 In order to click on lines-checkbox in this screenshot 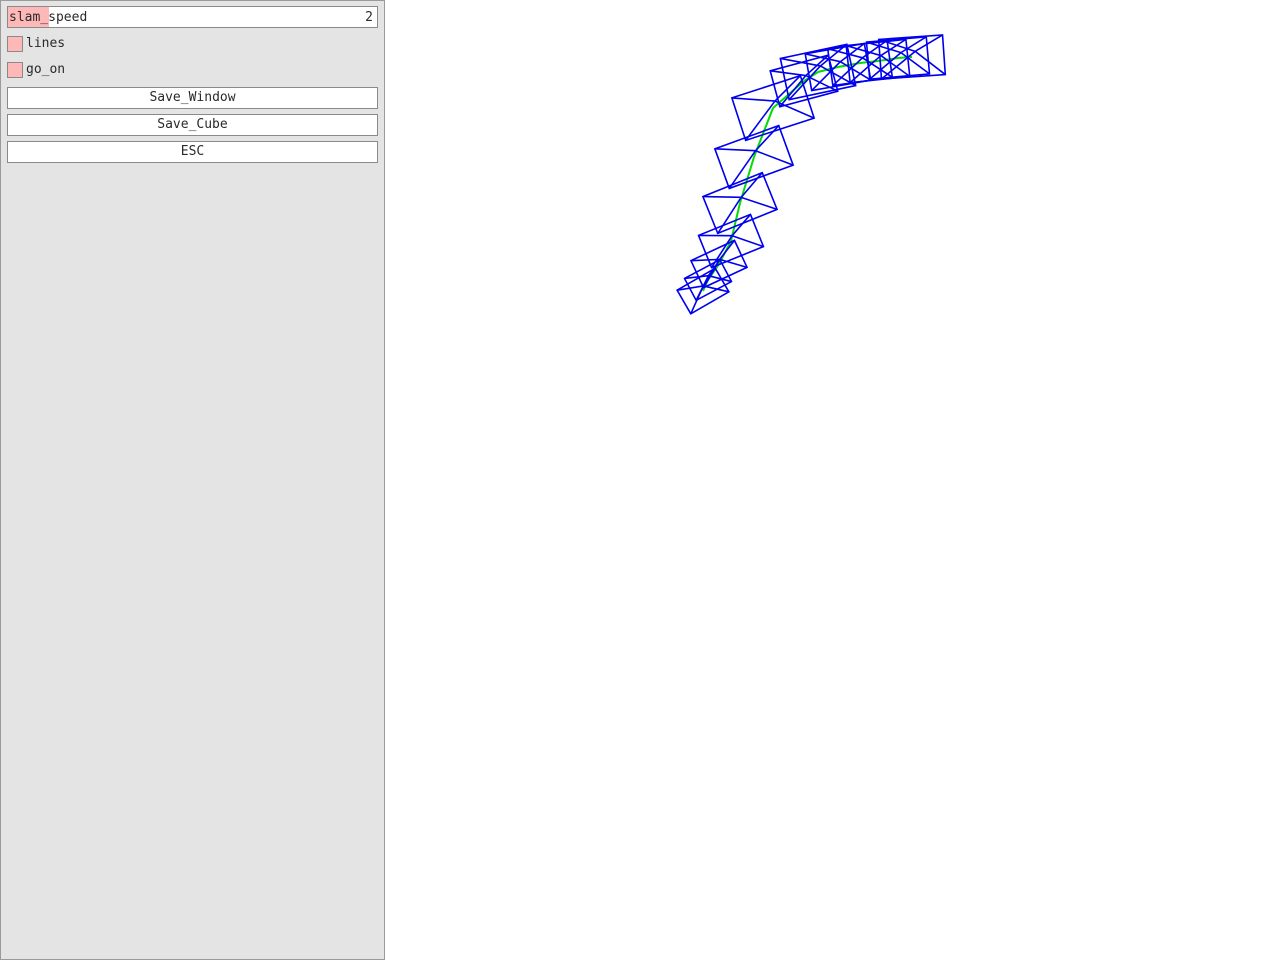, I will do `click(15, 44)`.